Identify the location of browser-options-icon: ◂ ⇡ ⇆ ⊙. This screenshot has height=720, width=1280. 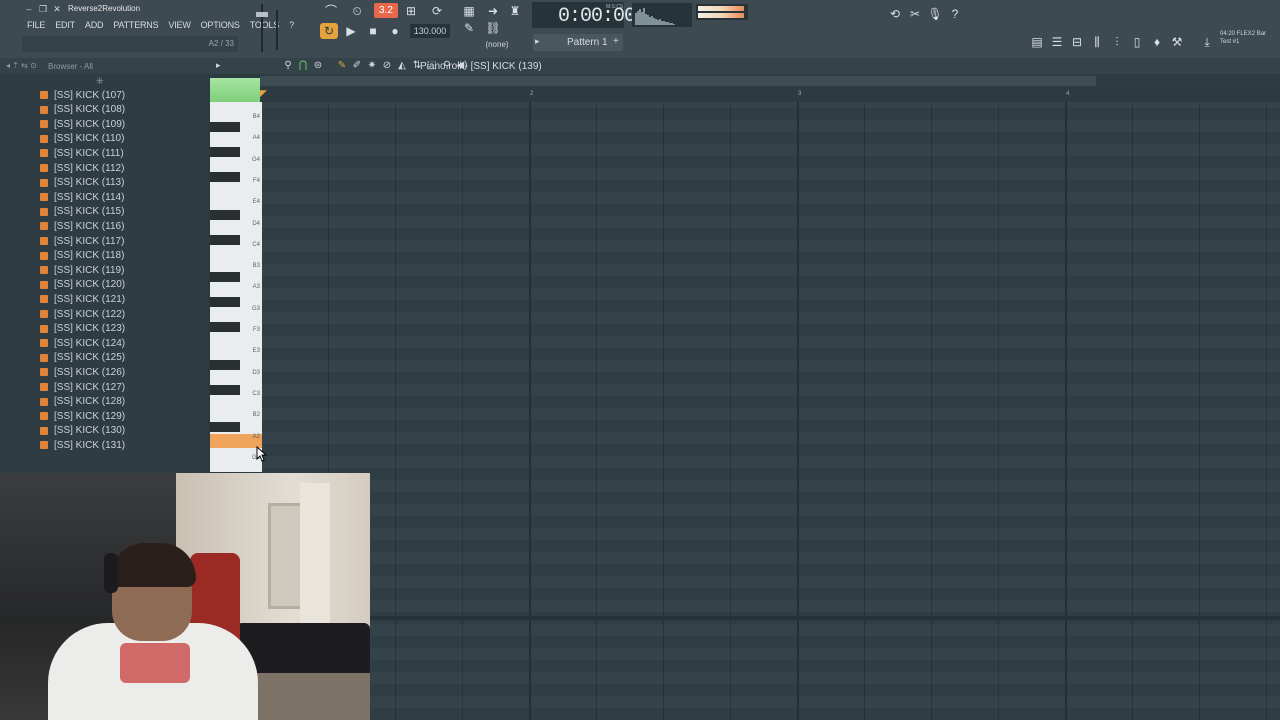
(21, 65).